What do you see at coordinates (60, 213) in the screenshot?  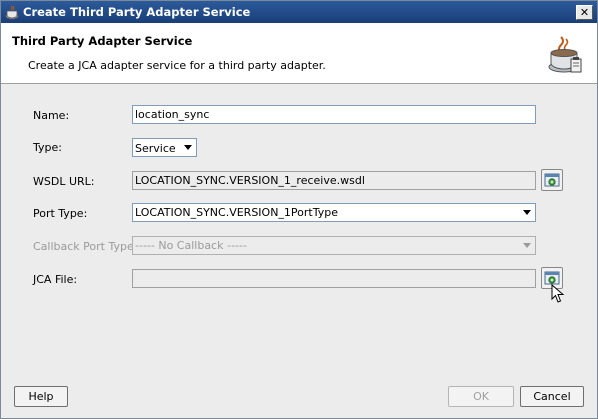 I see `port-type-label: Port Type:` at bounding box center [60, 213].